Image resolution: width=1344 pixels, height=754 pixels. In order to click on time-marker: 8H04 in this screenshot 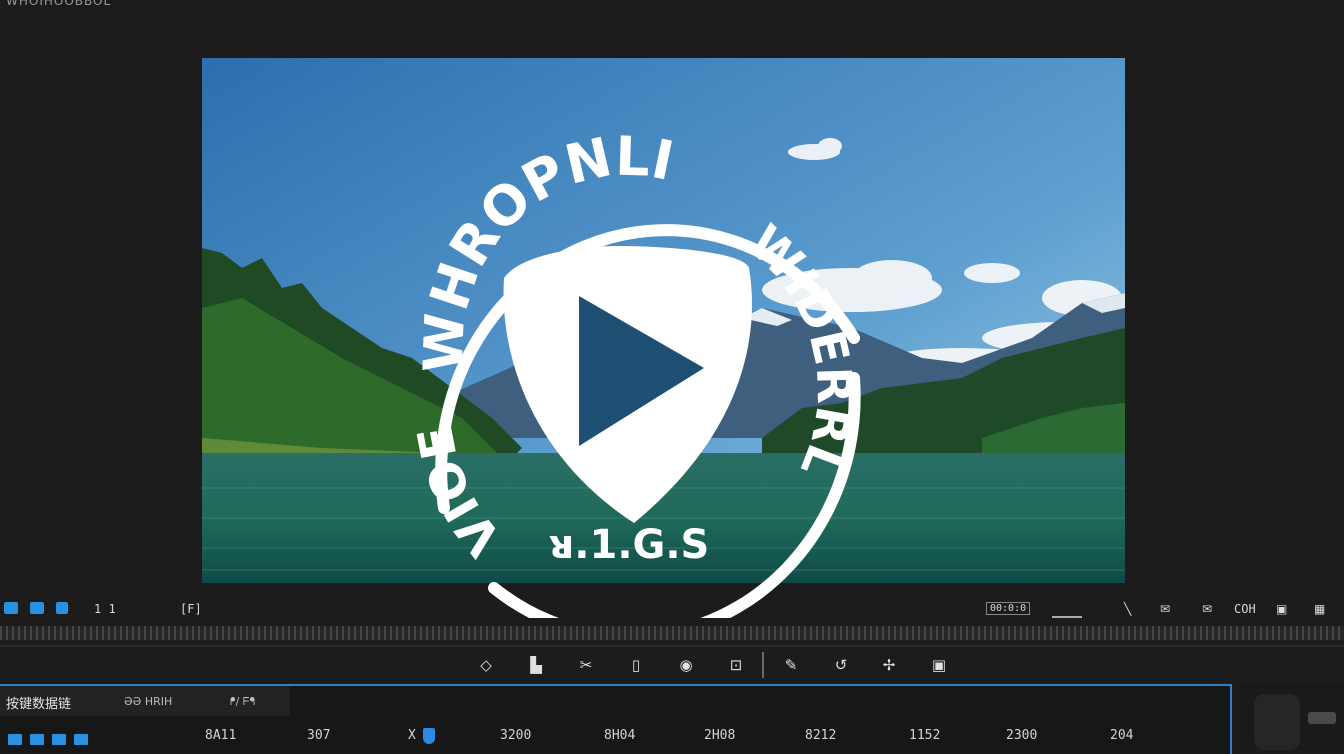, I will do `click(620, 735)`.